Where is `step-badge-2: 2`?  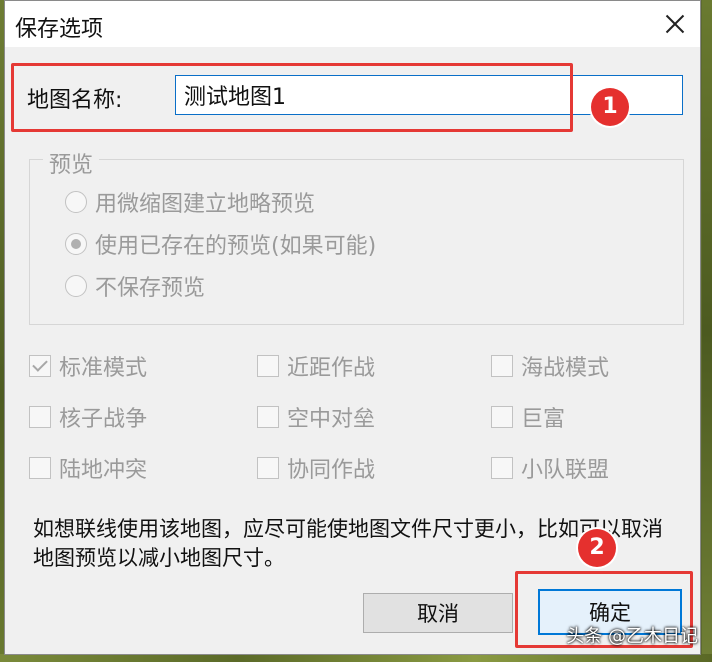 step-badge-2: 2 is located at coordinates (597, 548).